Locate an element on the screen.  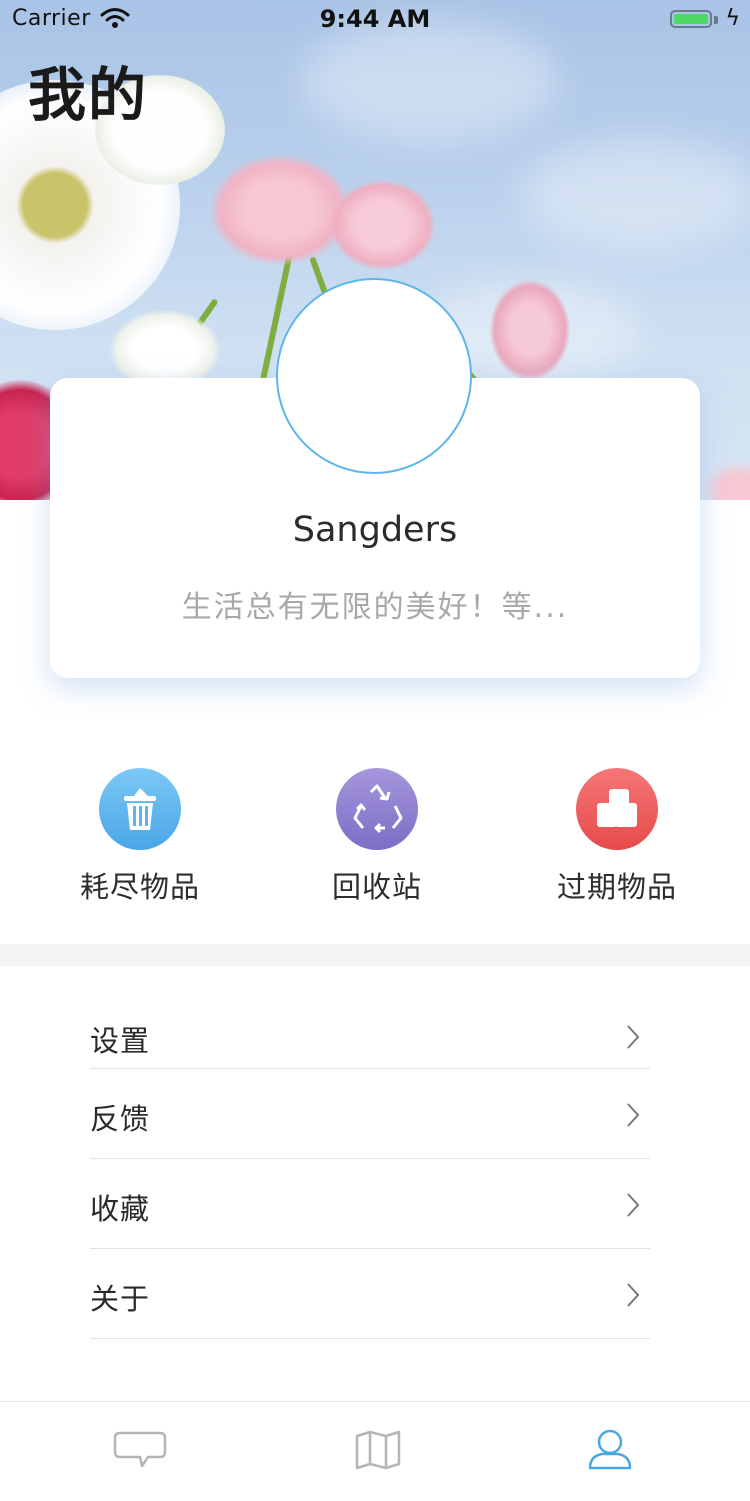
menu-item-favorites: 收藏 is located at coordinates (370, 1204).